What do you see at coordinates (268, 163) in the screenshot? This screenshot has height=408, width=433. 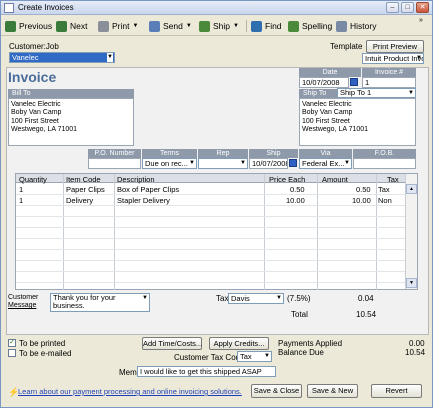 I see `ship-date-field: 10/07/2008` at bounding box center [268, 163].